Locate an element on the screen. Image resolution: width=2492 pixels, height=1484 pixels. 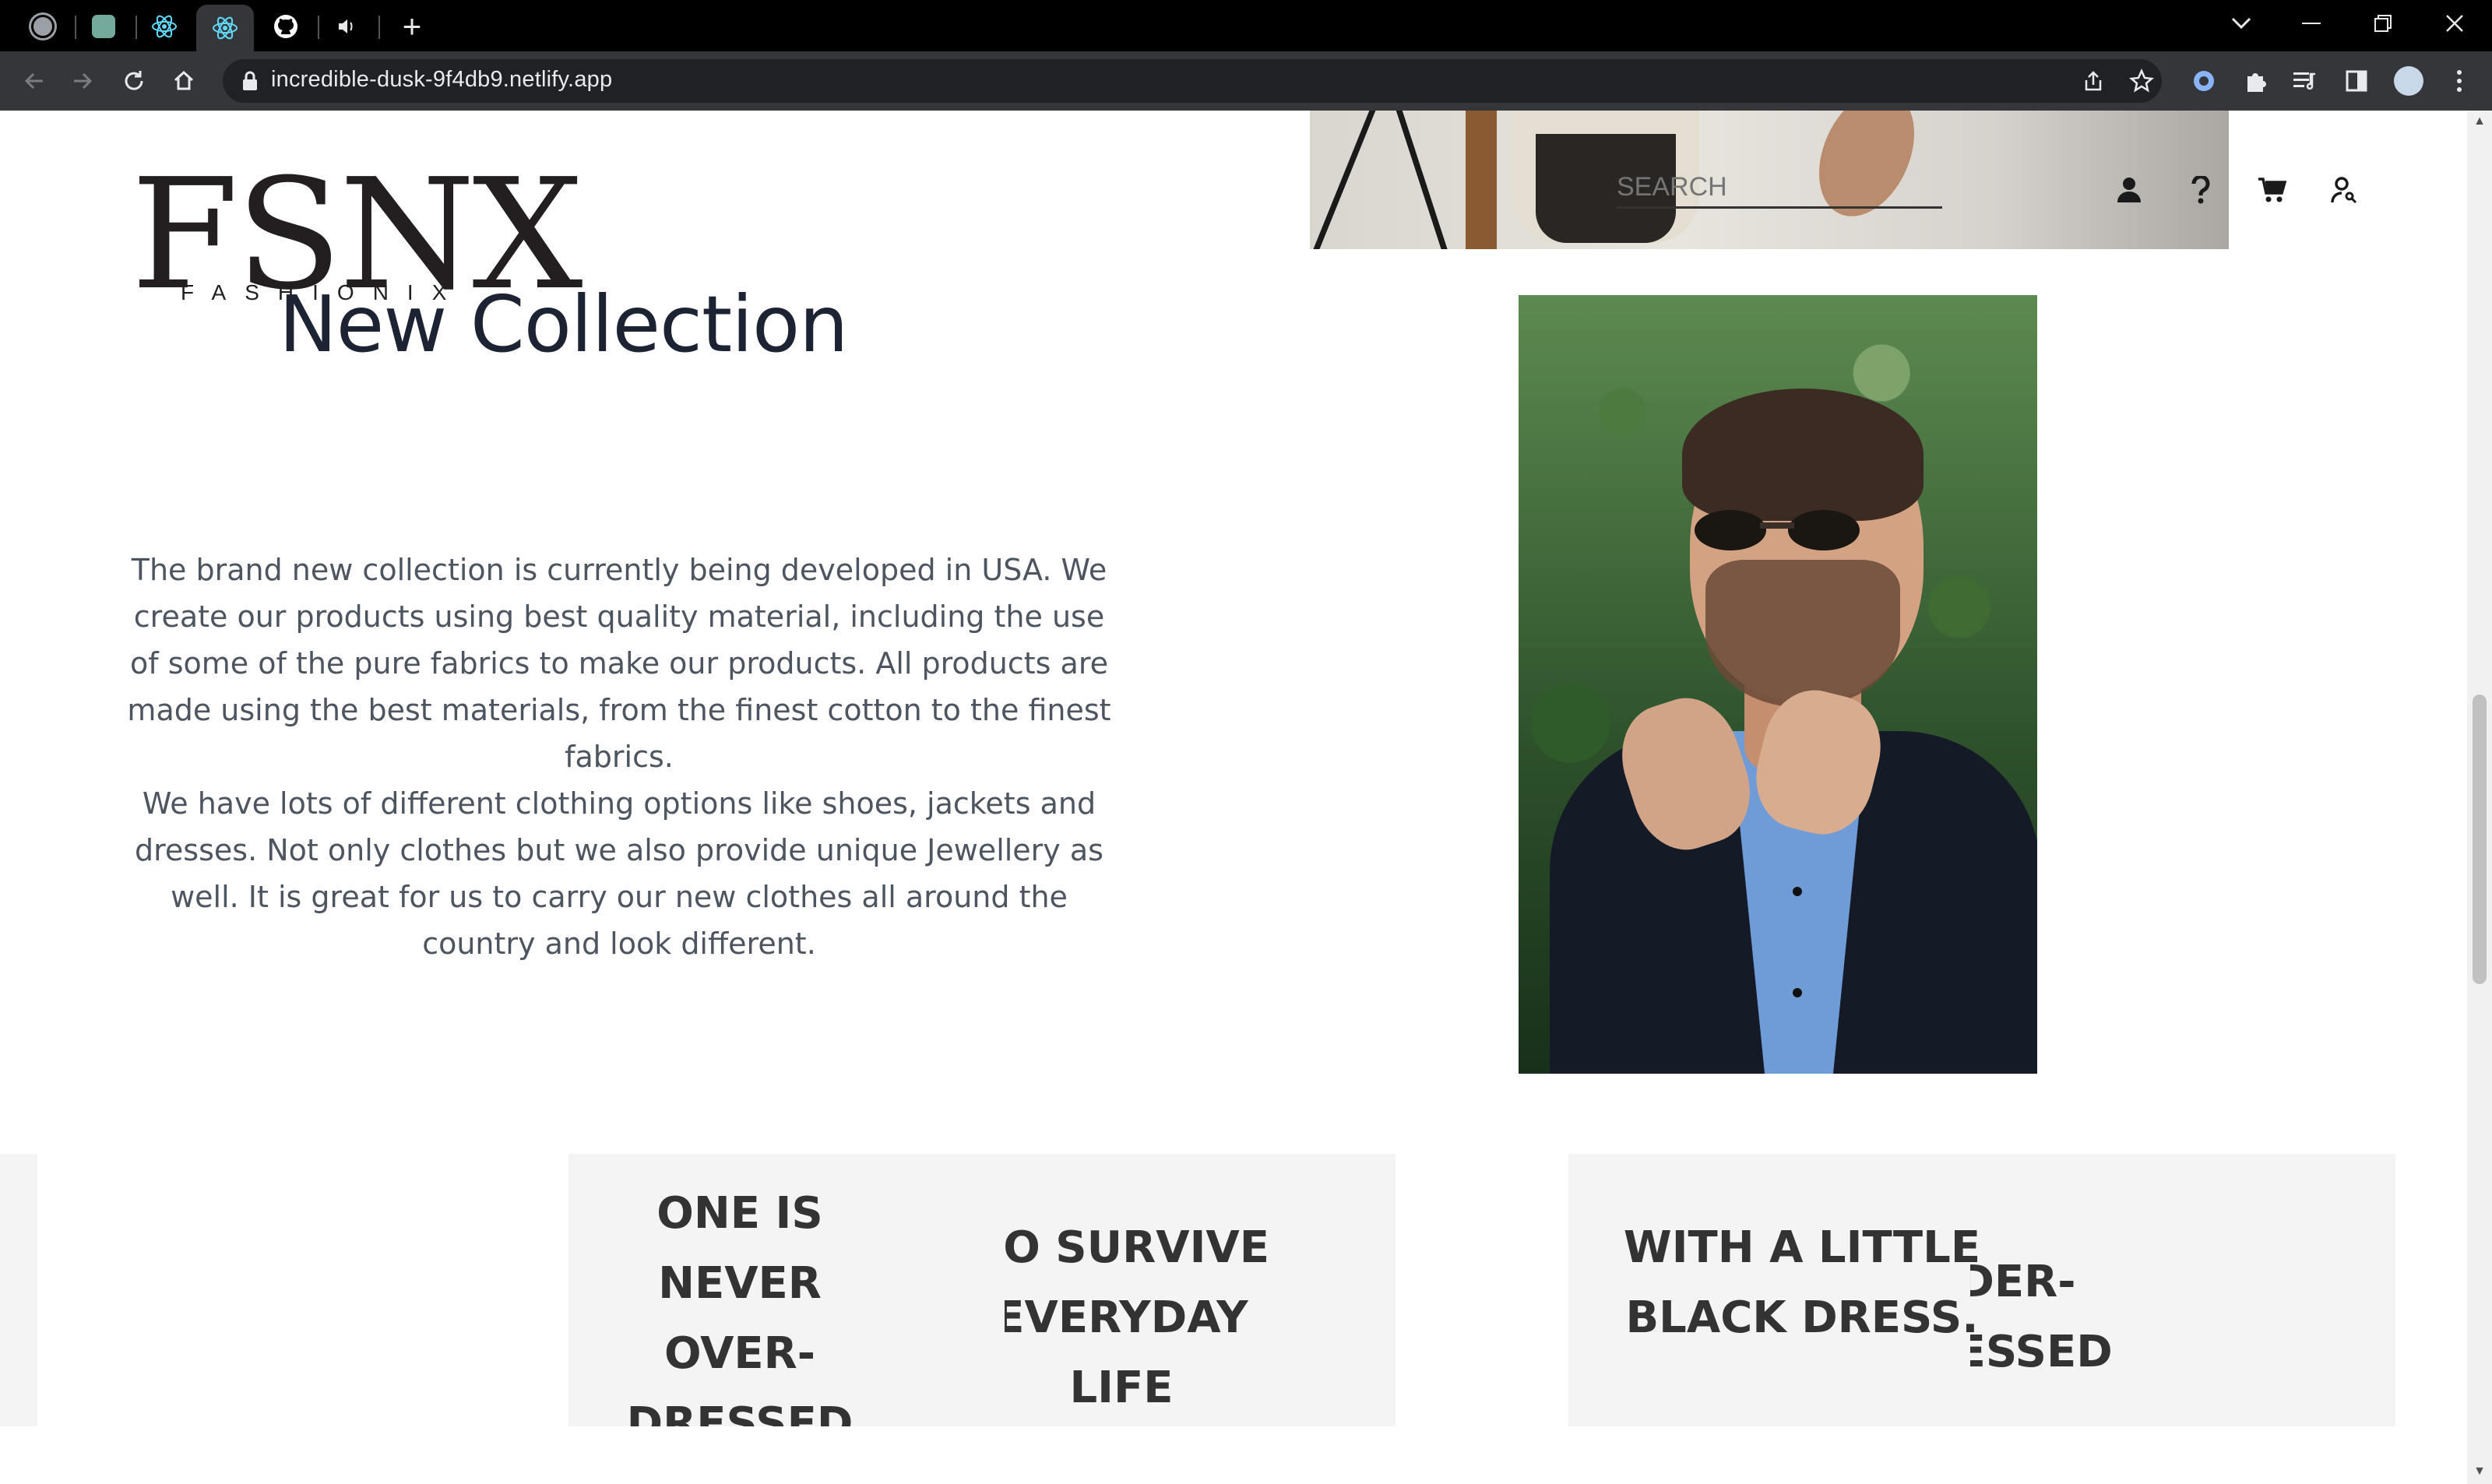
tab-react-active is located at coordinates (225, 28).